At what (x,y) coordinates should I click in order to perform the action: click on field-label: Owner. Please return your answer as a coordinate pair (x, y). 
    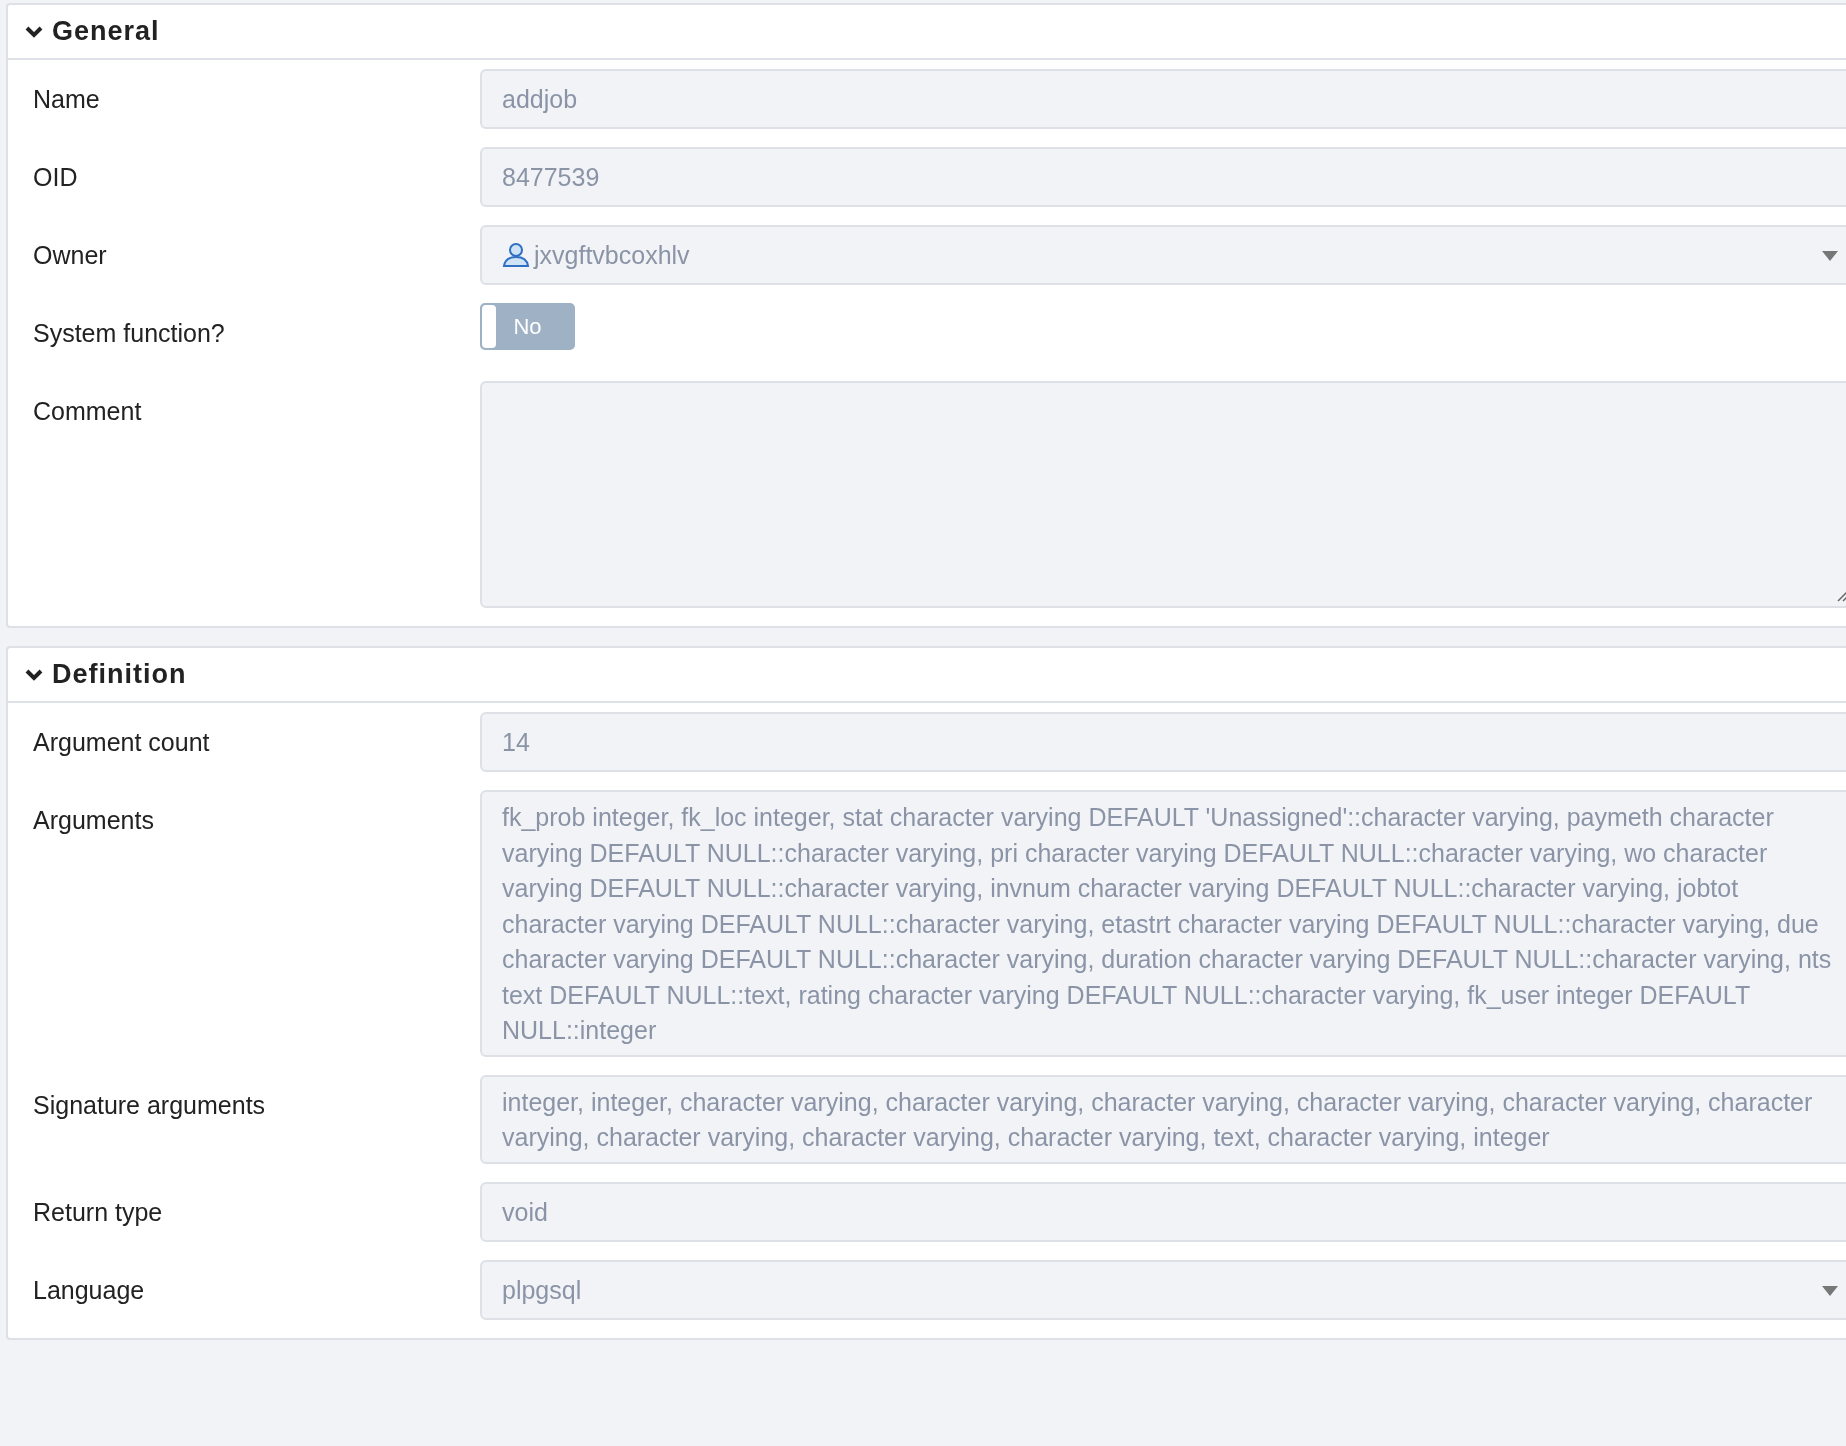
    Looking at the image, I should click on (70, 255).